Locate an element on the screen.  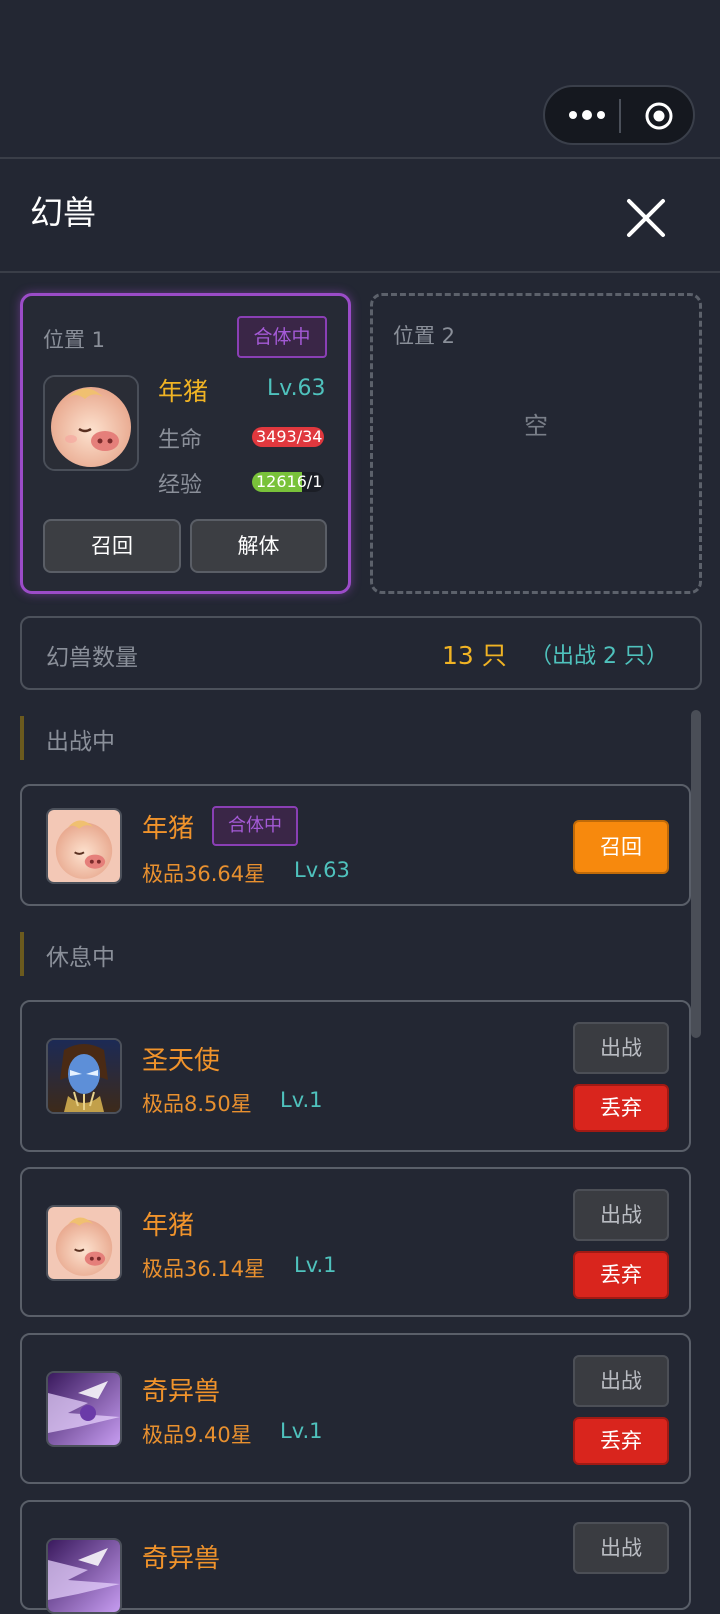
angel-icon is located at coordinates (84, 1076).